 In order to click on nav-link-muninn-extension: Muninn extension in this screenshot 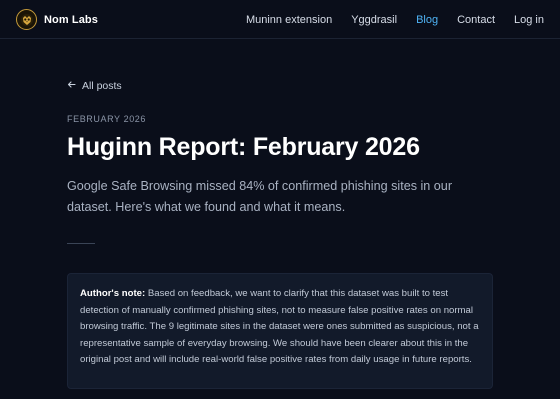, I will do `click(289, 20)`.